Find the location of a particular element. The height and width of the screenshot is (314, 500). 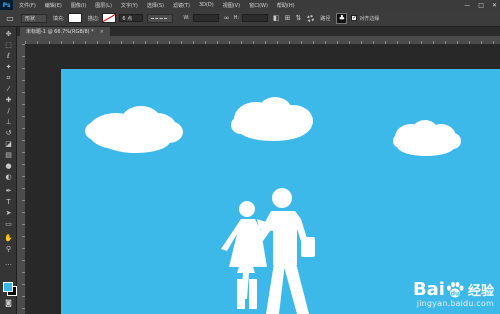

type-tool-icon: T is located at coordinates (8, 202).